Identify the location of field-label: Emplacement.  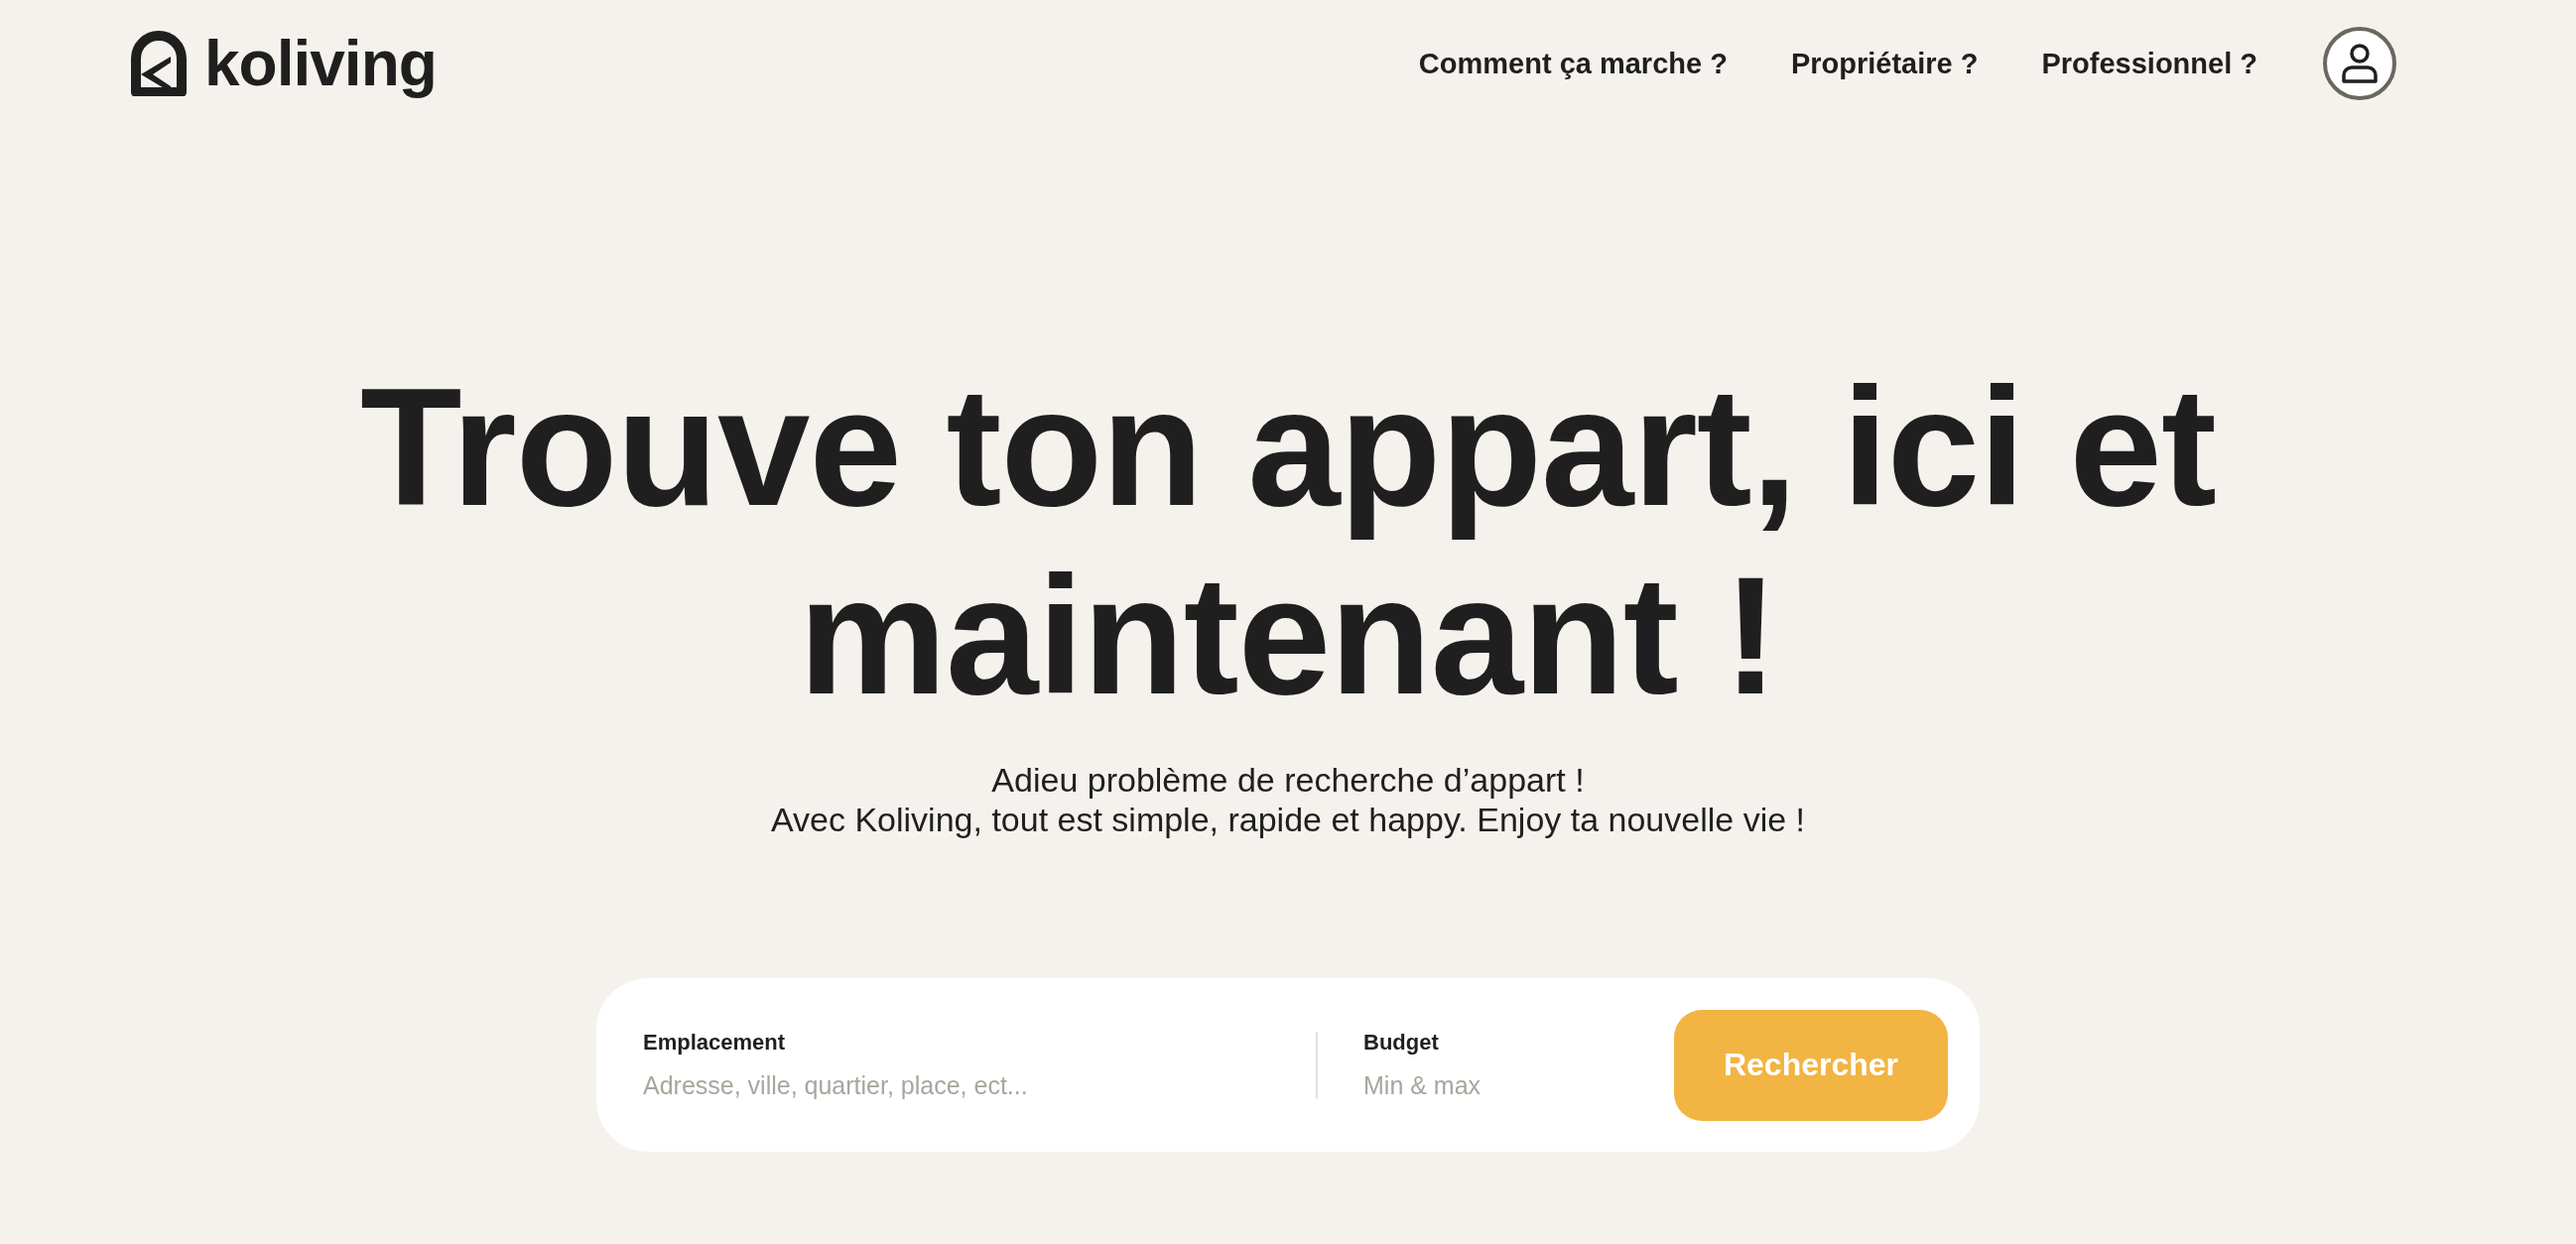
(715, 1043).